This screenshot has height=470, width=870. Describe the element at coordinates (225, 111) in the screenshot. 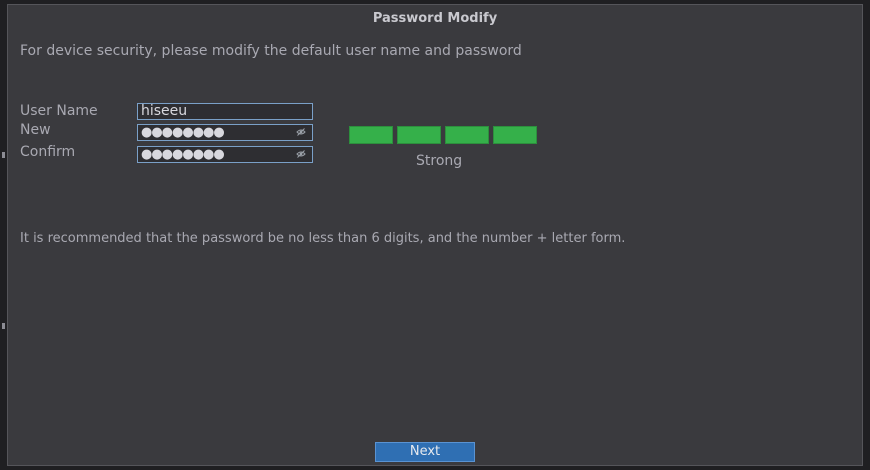

I see `user-name-field: hiseeu` at that location.